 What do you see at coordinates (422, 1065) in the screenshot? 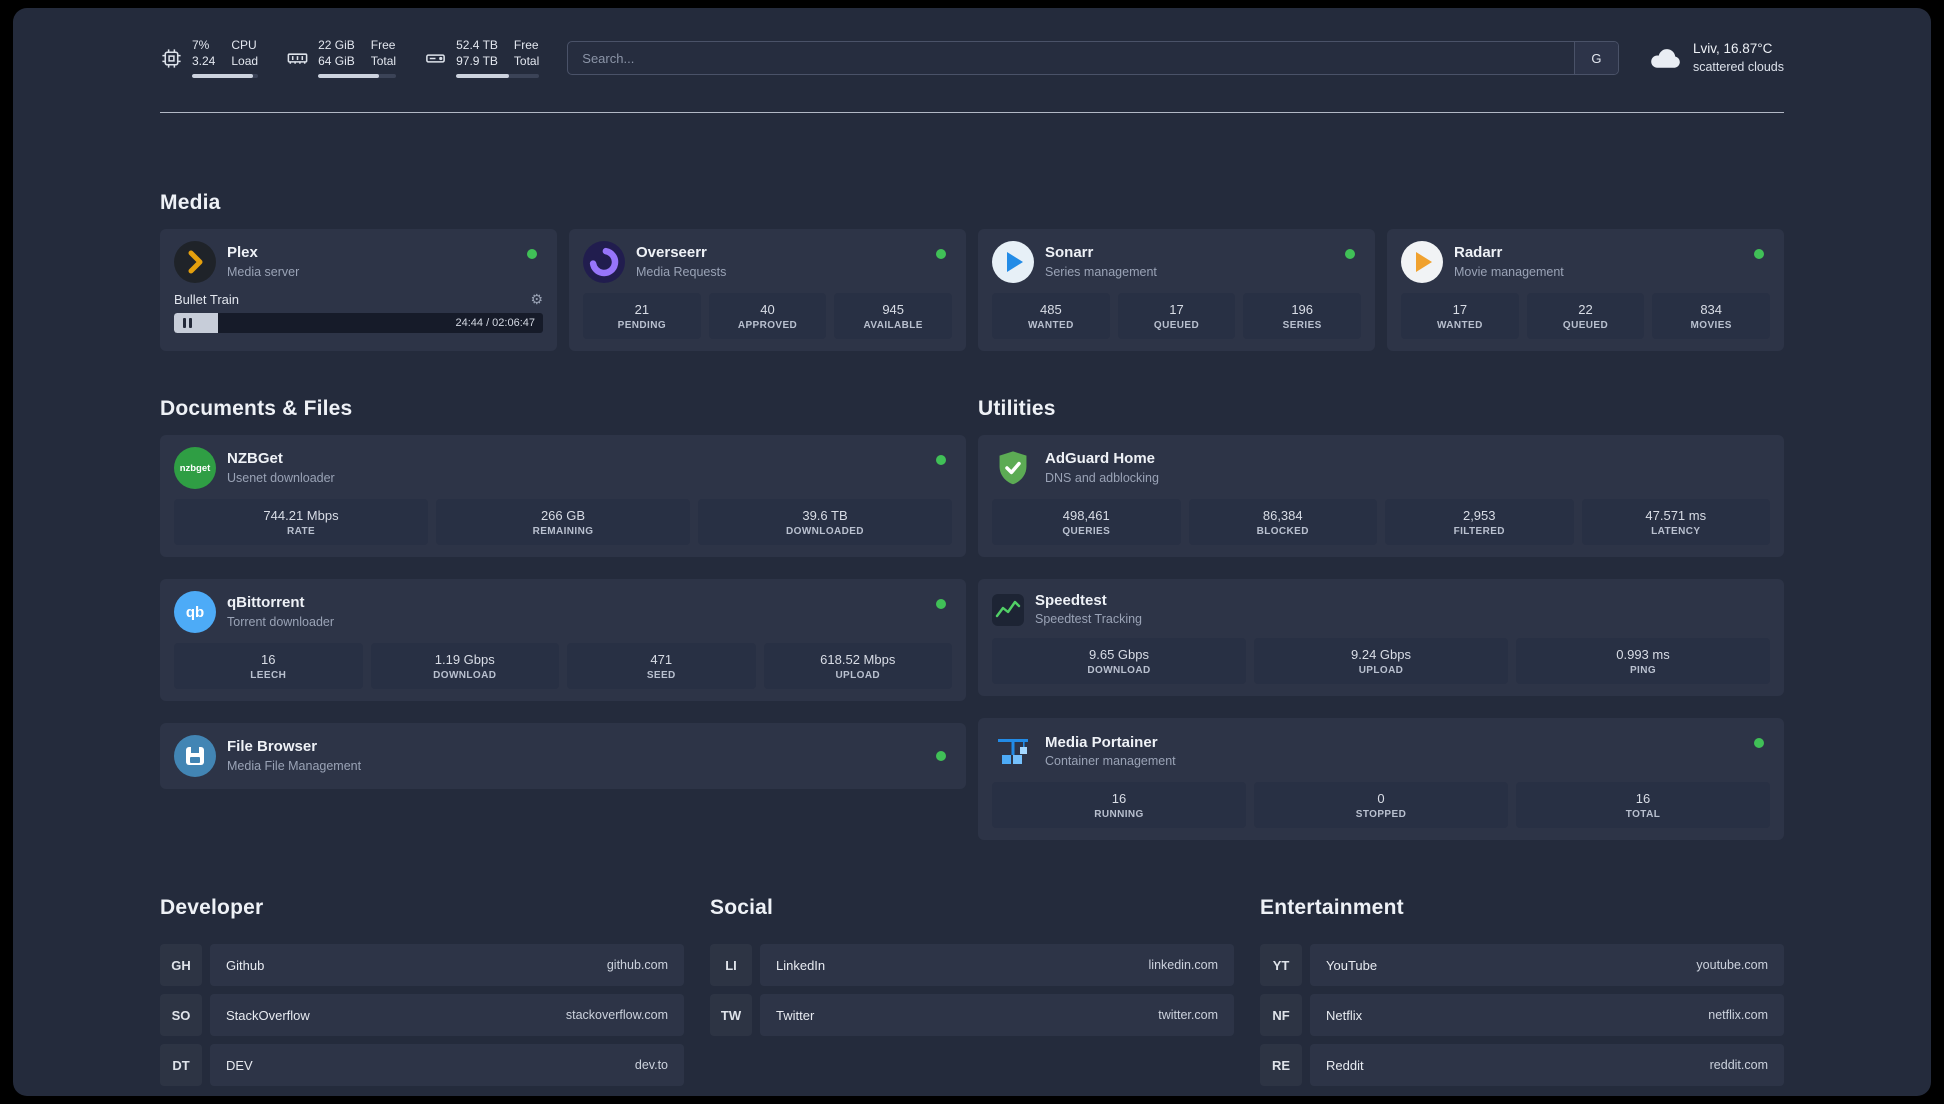
I see `bookmark-dev: DT DEV dev.to` at bounding box center [422, 1065].